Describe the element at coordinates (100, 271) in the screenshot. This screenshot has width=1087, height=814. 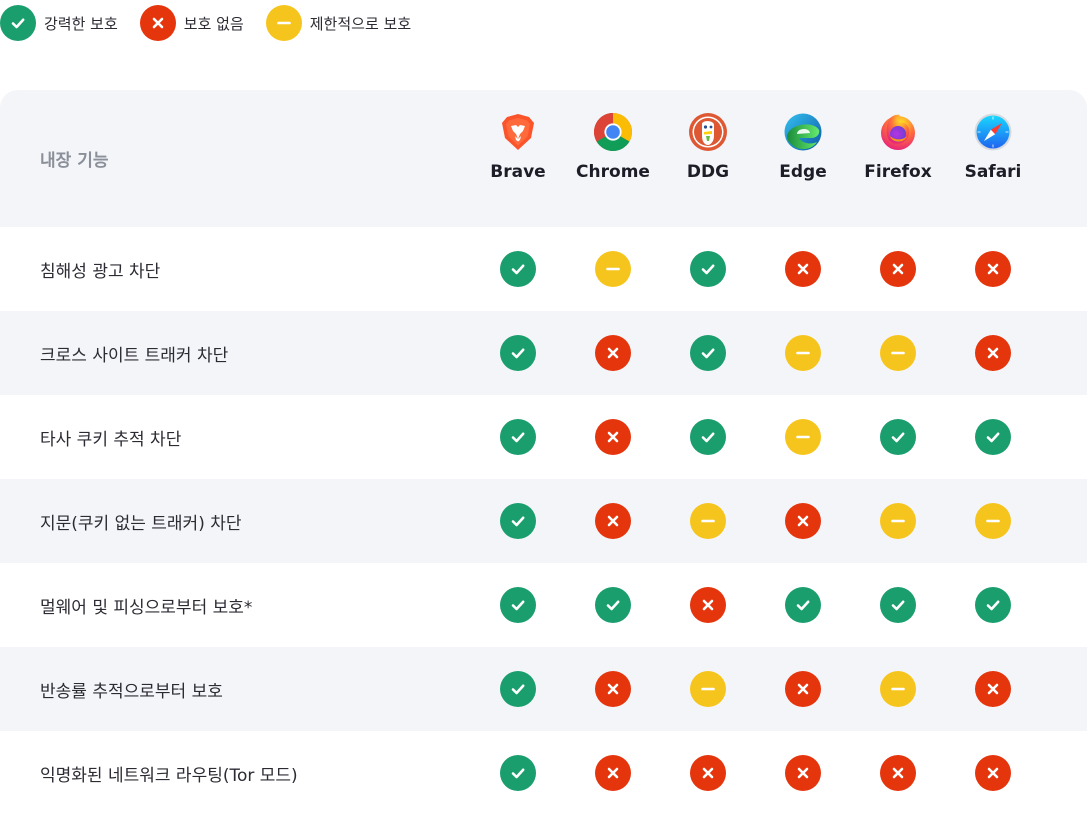
I see `feature-label: 침해성 광고 차단` at that location.